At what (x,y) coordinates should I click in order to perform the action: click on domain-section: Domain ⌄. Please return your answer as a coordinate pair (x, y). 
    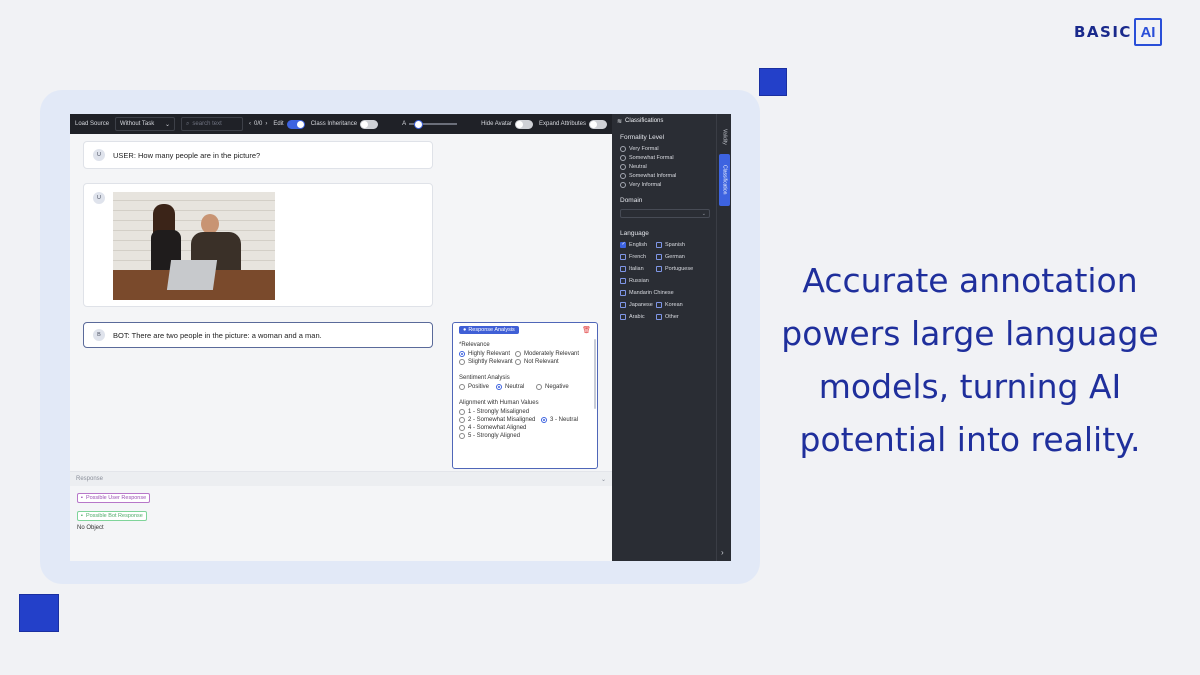
    Looking at the image, I should click on (664, 207).